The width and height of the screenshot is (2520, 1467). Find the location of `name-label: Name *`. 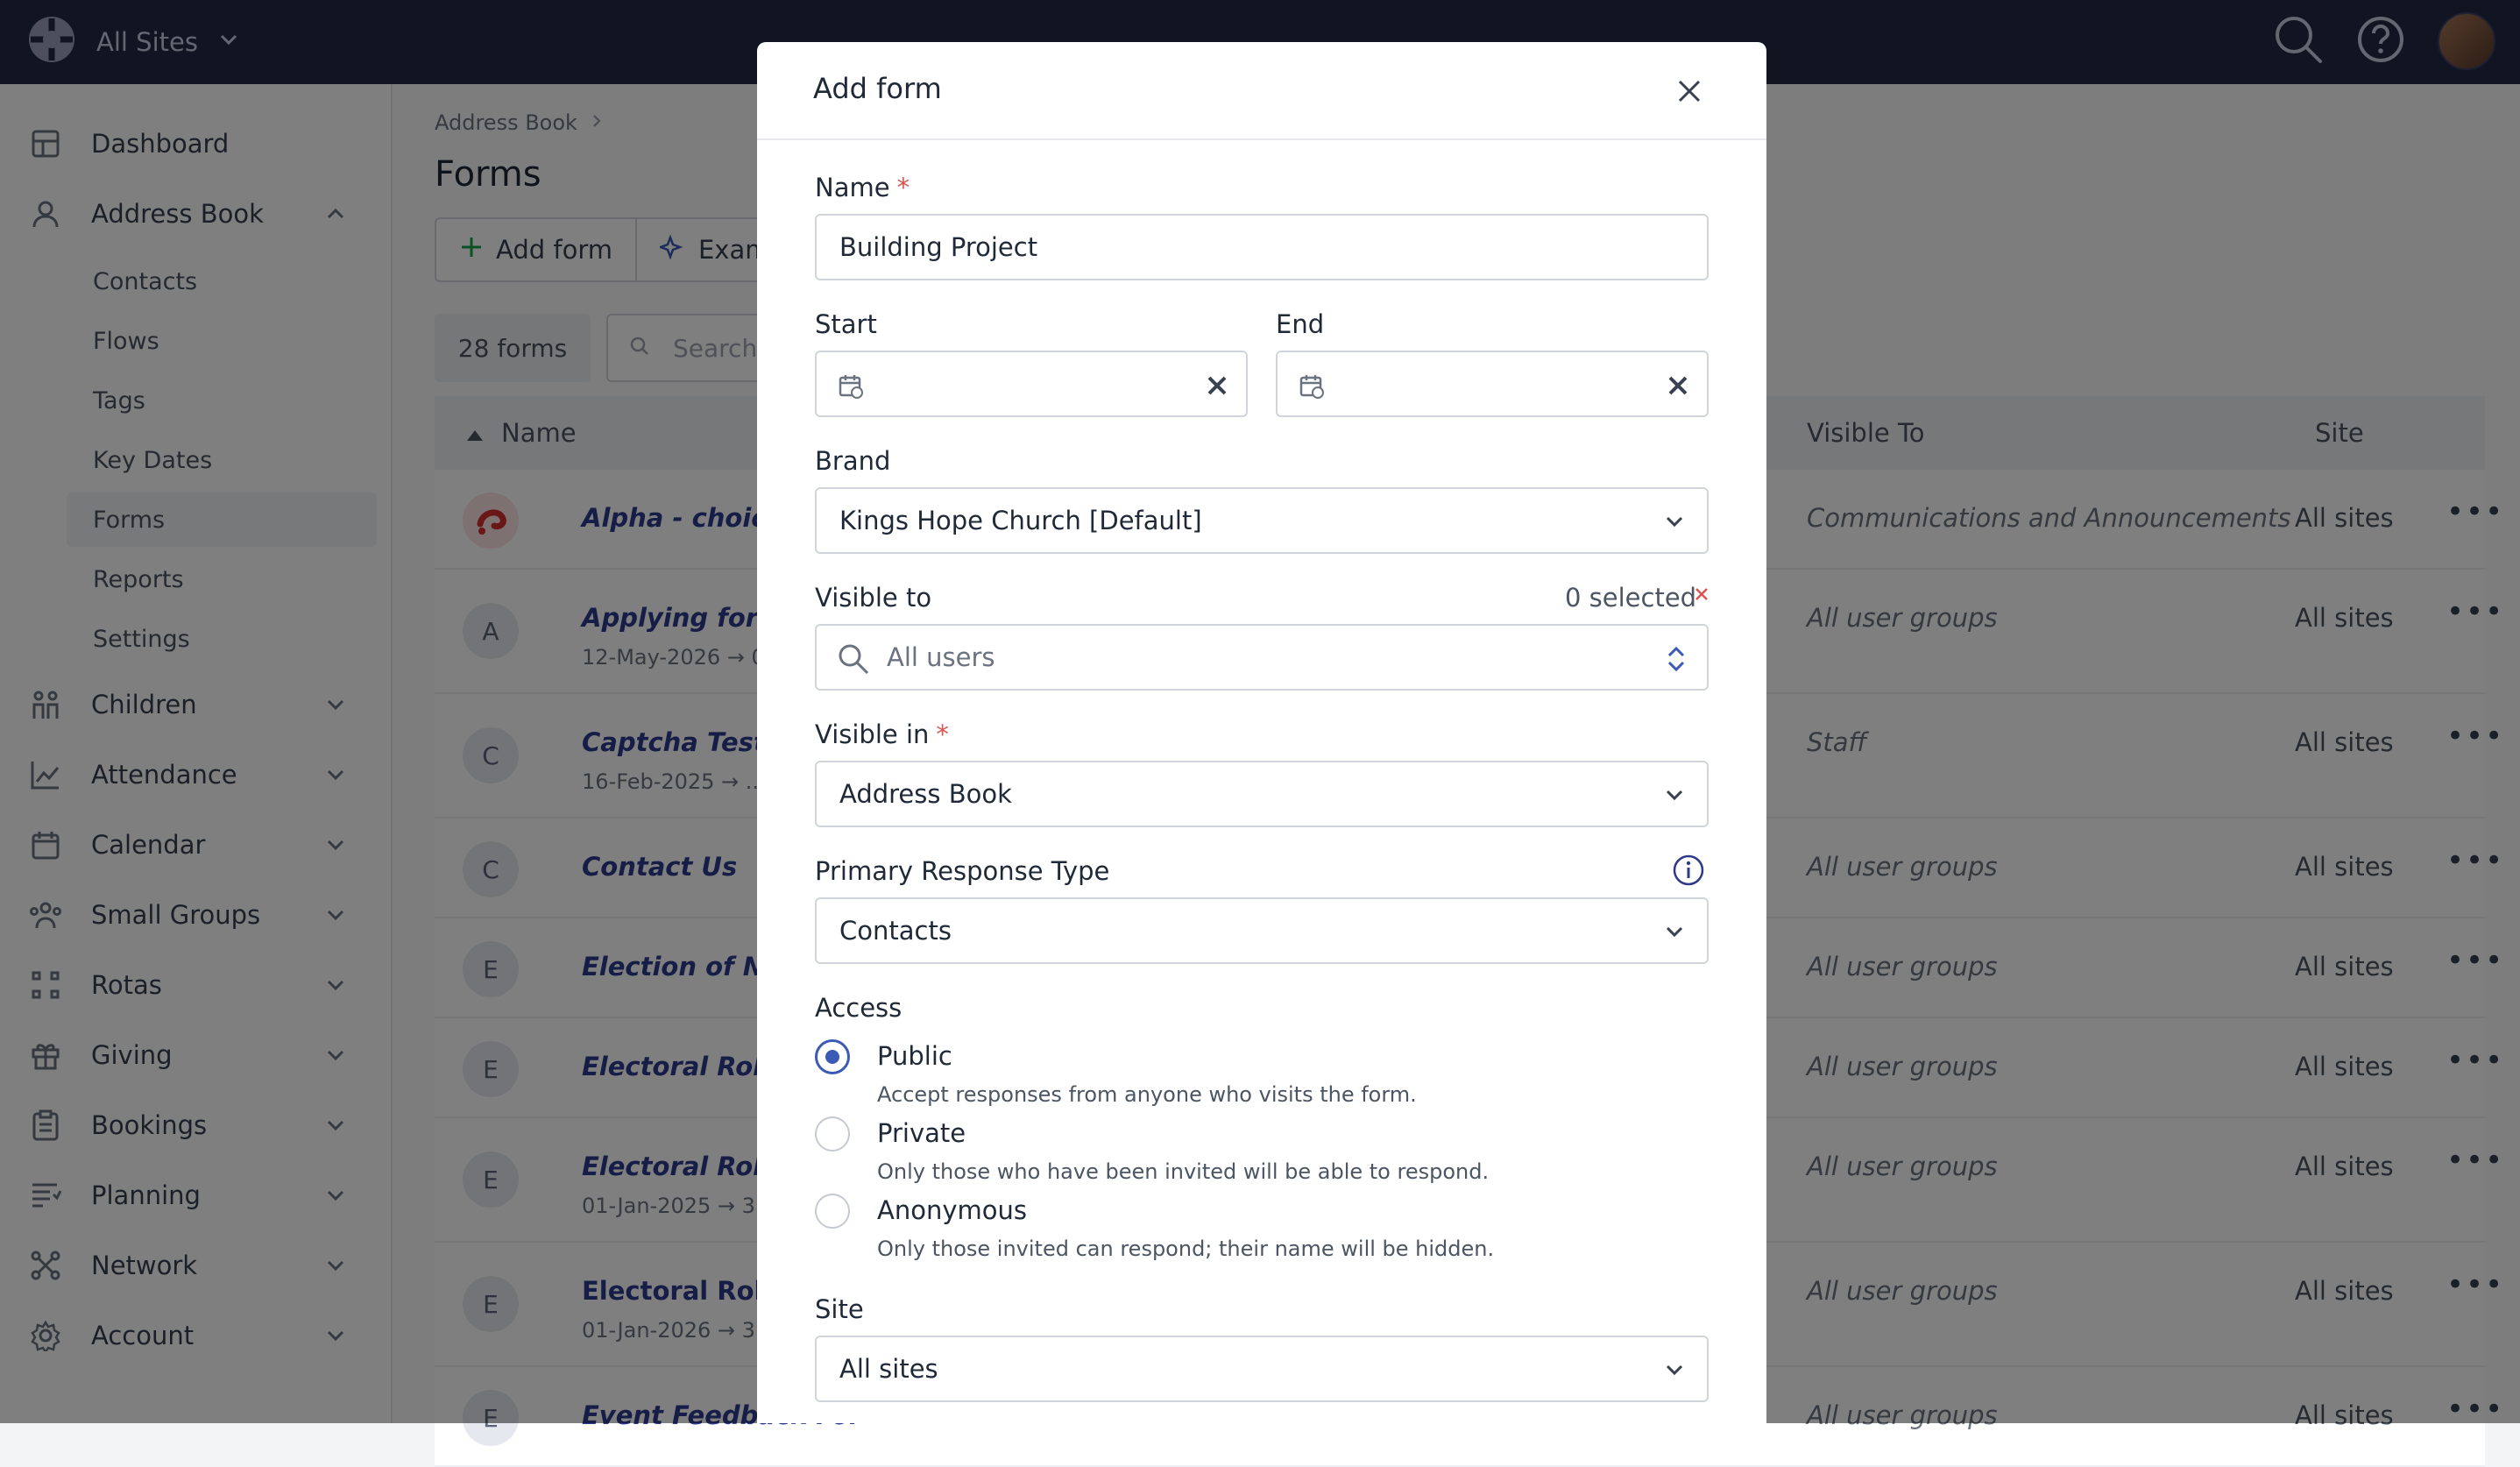

name-label: Name * is located at coordinates (862, 187).